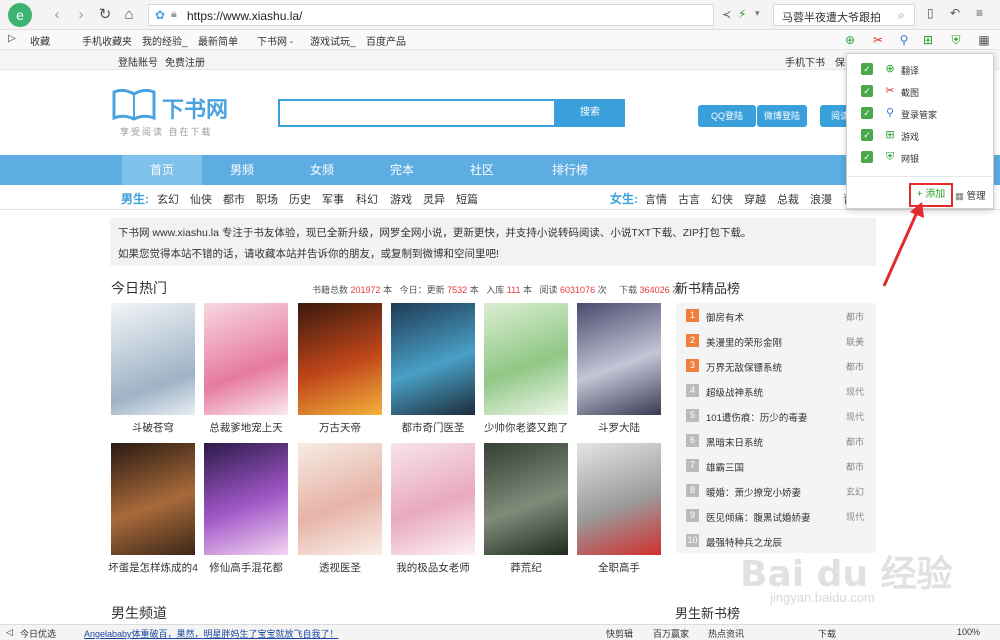 The height and width of the screenshot is (640, 1000). I want to click on female-cat: 总裁, so click(788, 199).